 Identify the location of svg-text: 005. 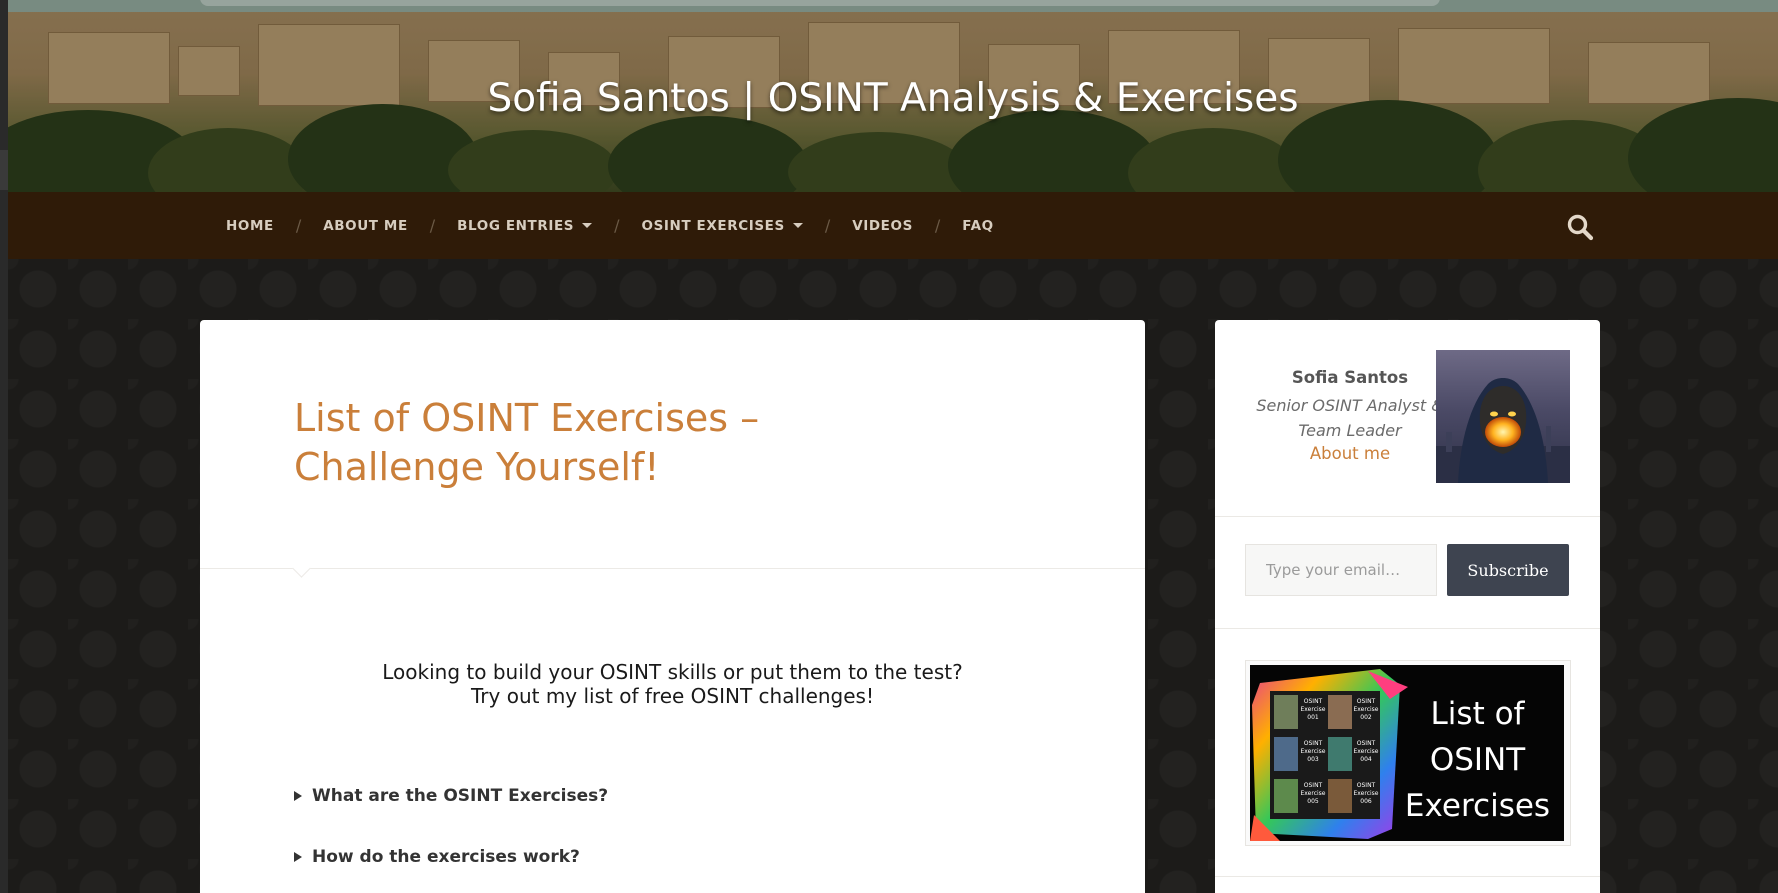
(1313, 801).